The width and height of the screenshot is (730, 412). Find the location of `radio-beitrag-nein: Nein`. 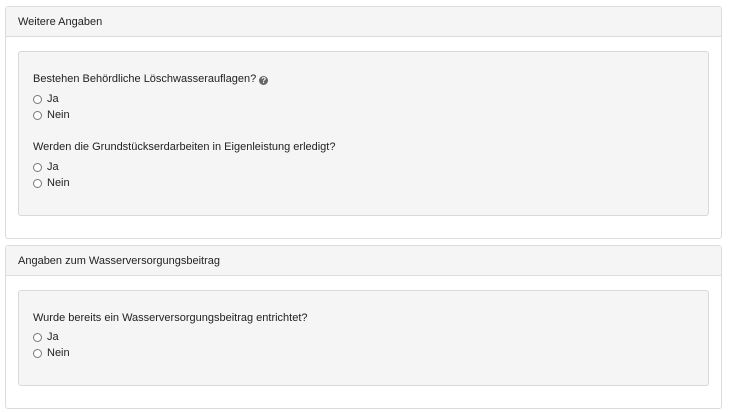

radio-beitrag-nein: Nein is located at coordinates (51, 353).